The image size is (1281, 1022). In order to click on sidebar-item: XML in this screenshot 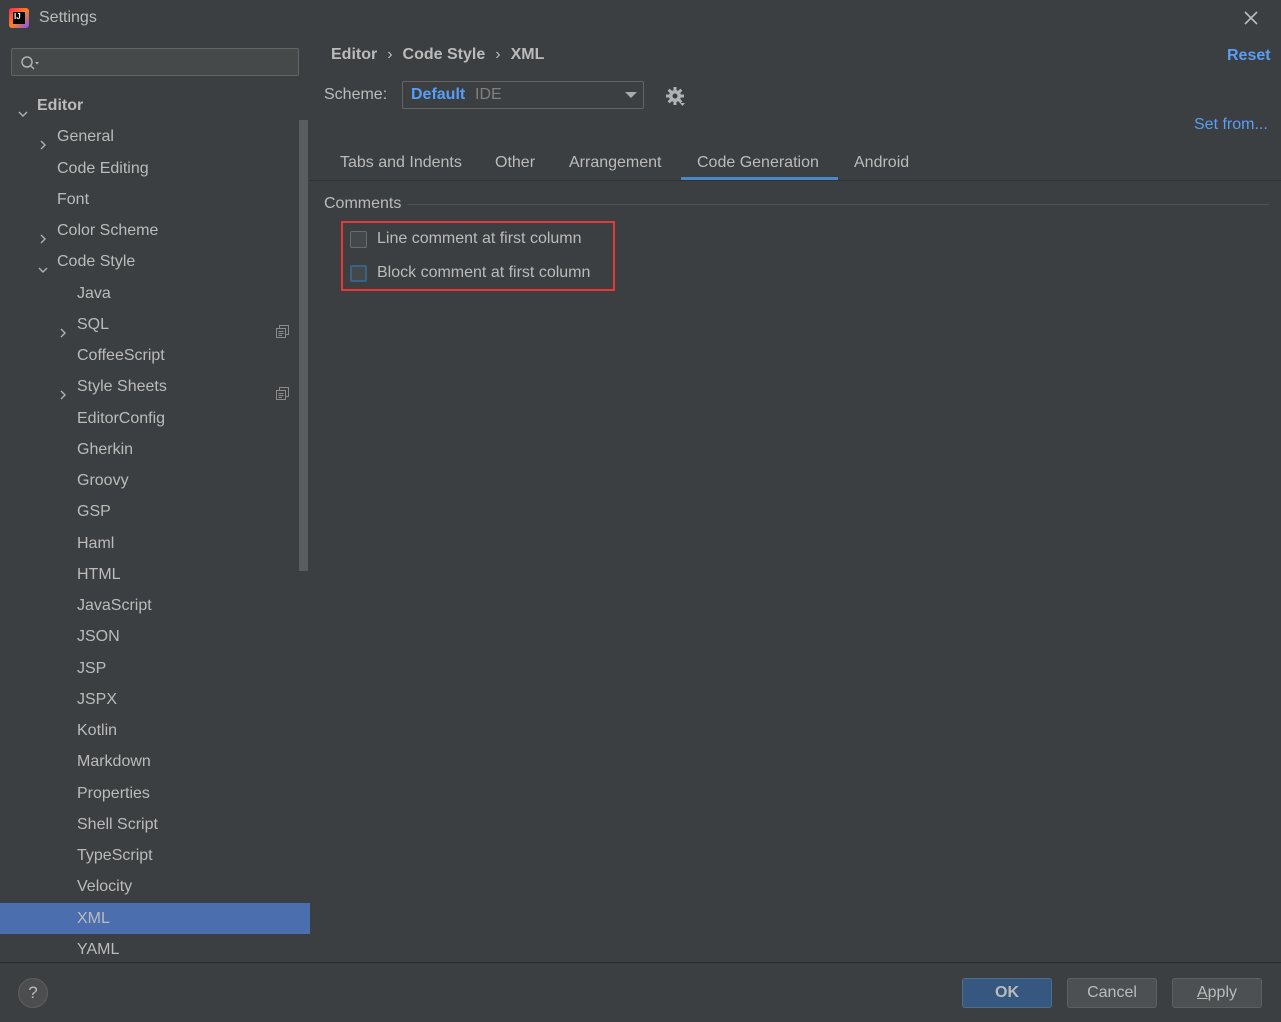, I will do `click(155, 918)`.